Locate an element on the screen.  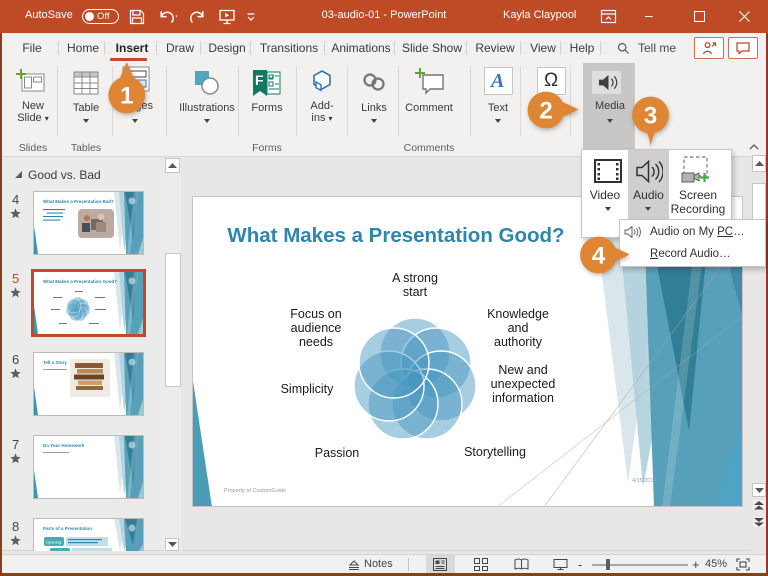
svg-text: Tell a Story is located at coordinates (55, 362).